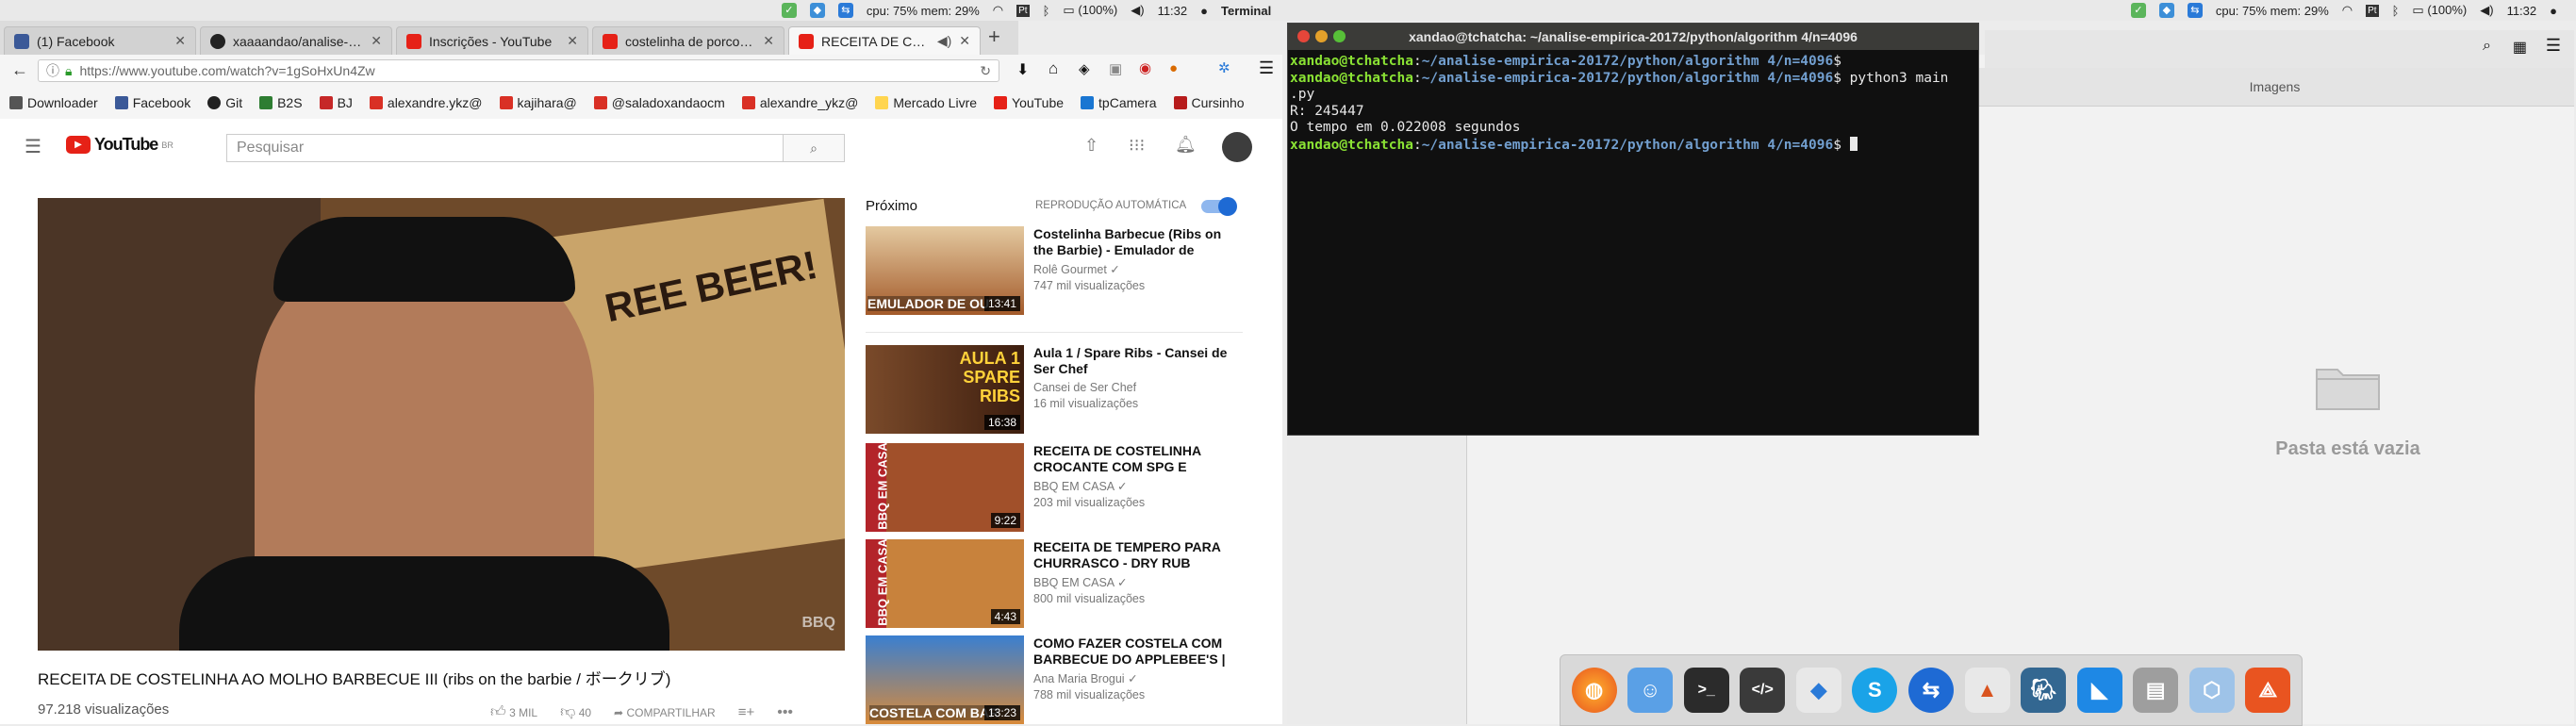 The height and width of the screenshot is (726, 2576). I want to click on extension-icon: ▣, so click(1115, 68).